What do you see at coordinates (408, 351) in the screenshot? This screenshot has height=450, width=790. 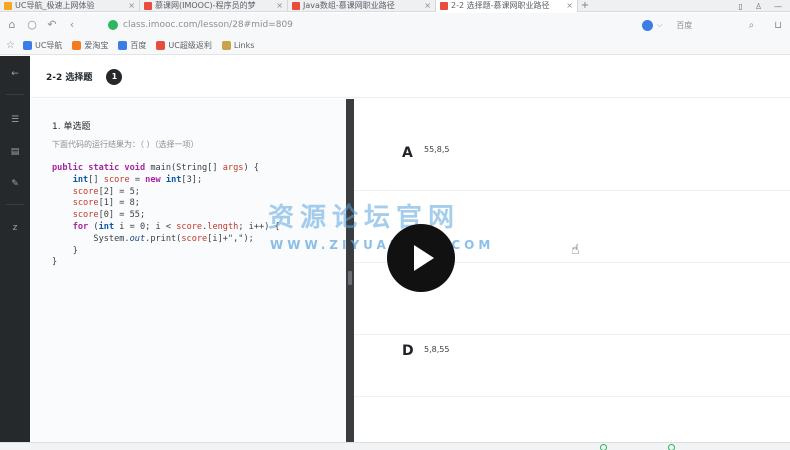 I see `option-letter: D` at bounding box center [408, 351].